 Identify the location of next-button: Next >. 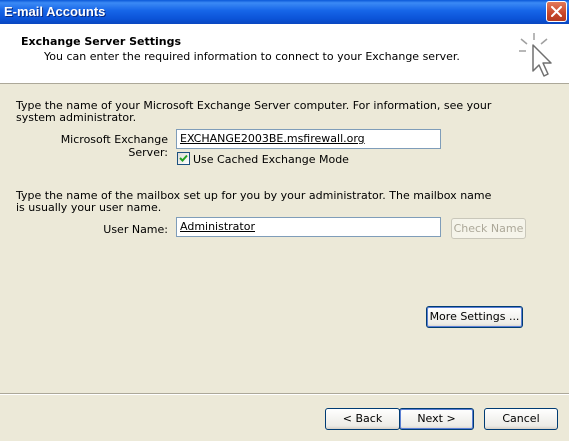
(436, 419).